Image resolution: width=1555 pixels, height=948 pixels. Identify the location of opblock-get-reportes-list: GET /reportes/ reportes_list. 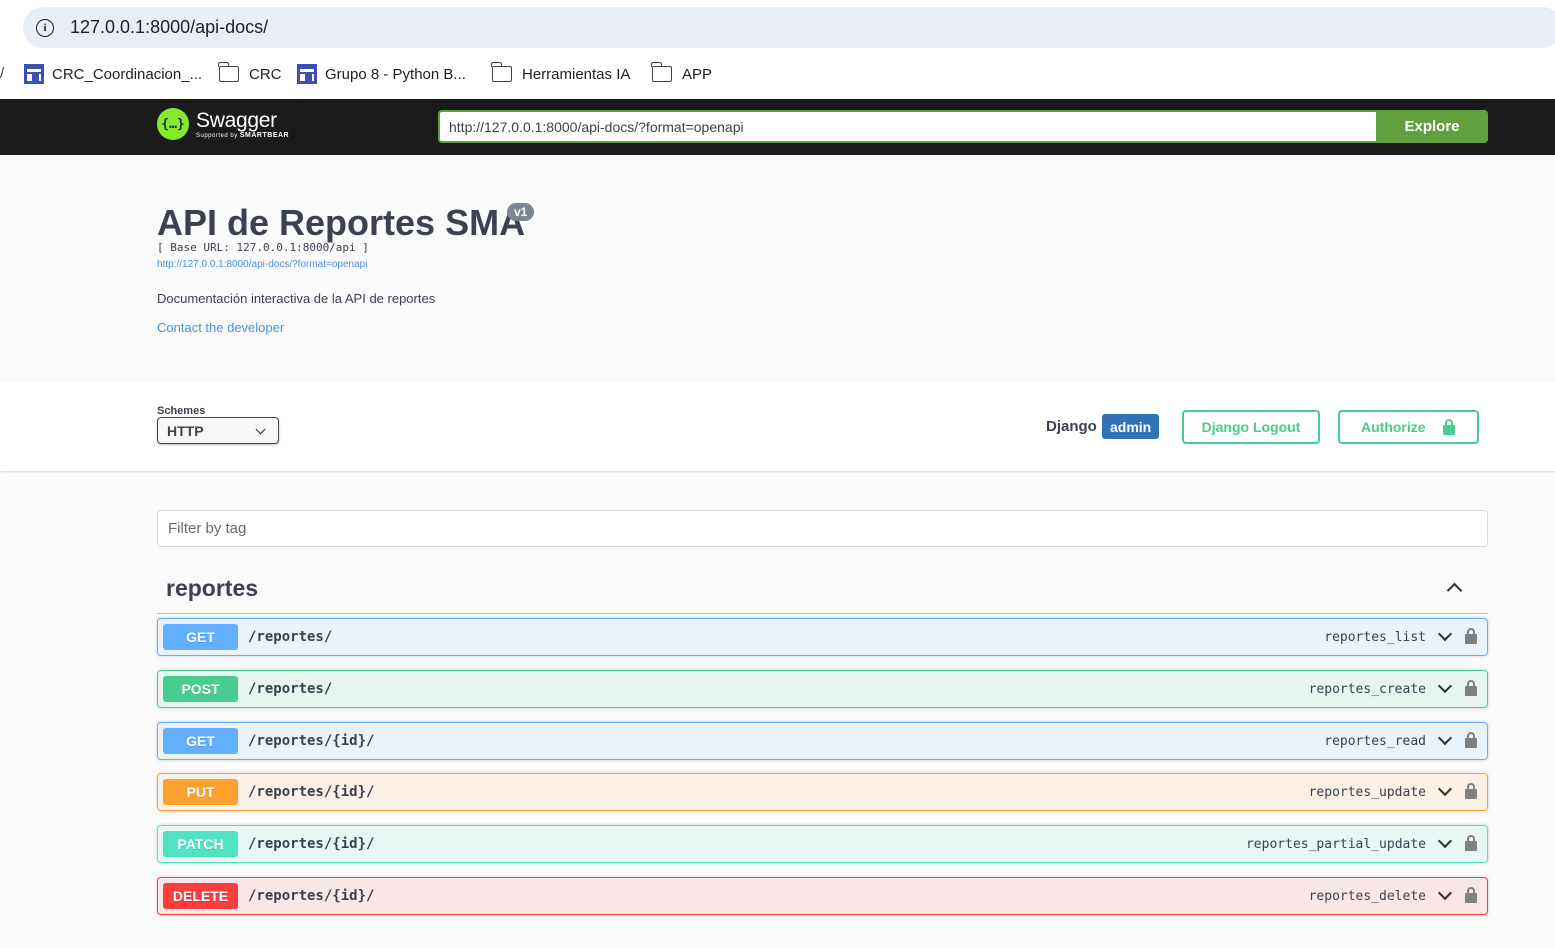
(822, 637).